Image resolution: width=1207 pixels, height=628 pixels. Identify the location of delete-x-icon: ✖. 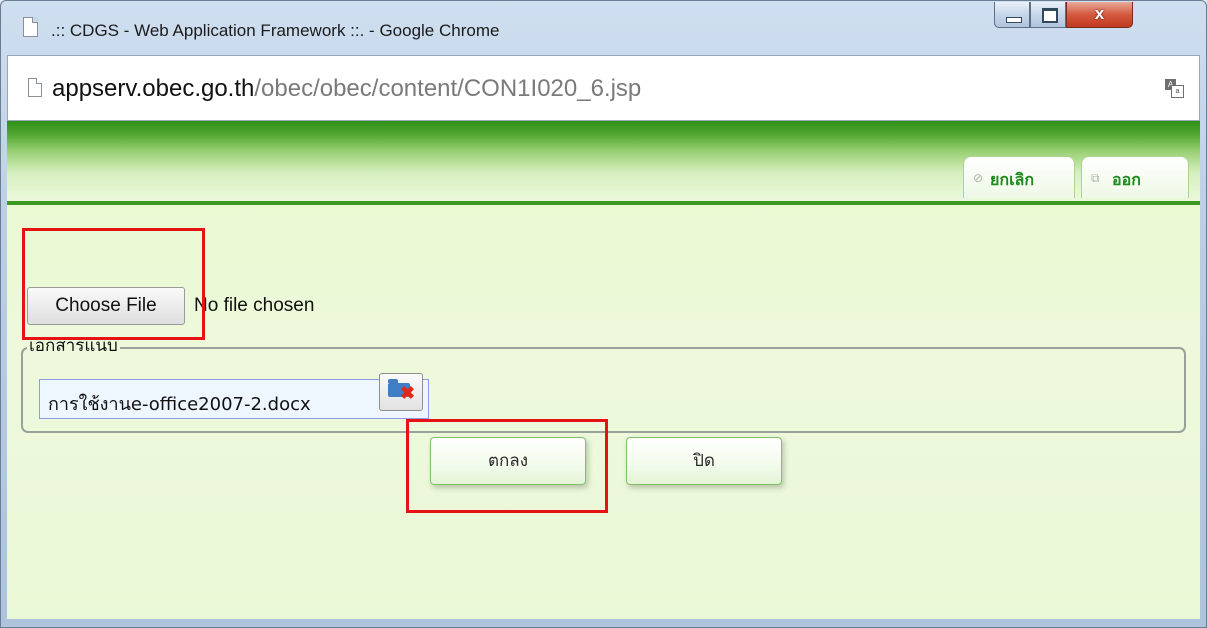
(408, 393).